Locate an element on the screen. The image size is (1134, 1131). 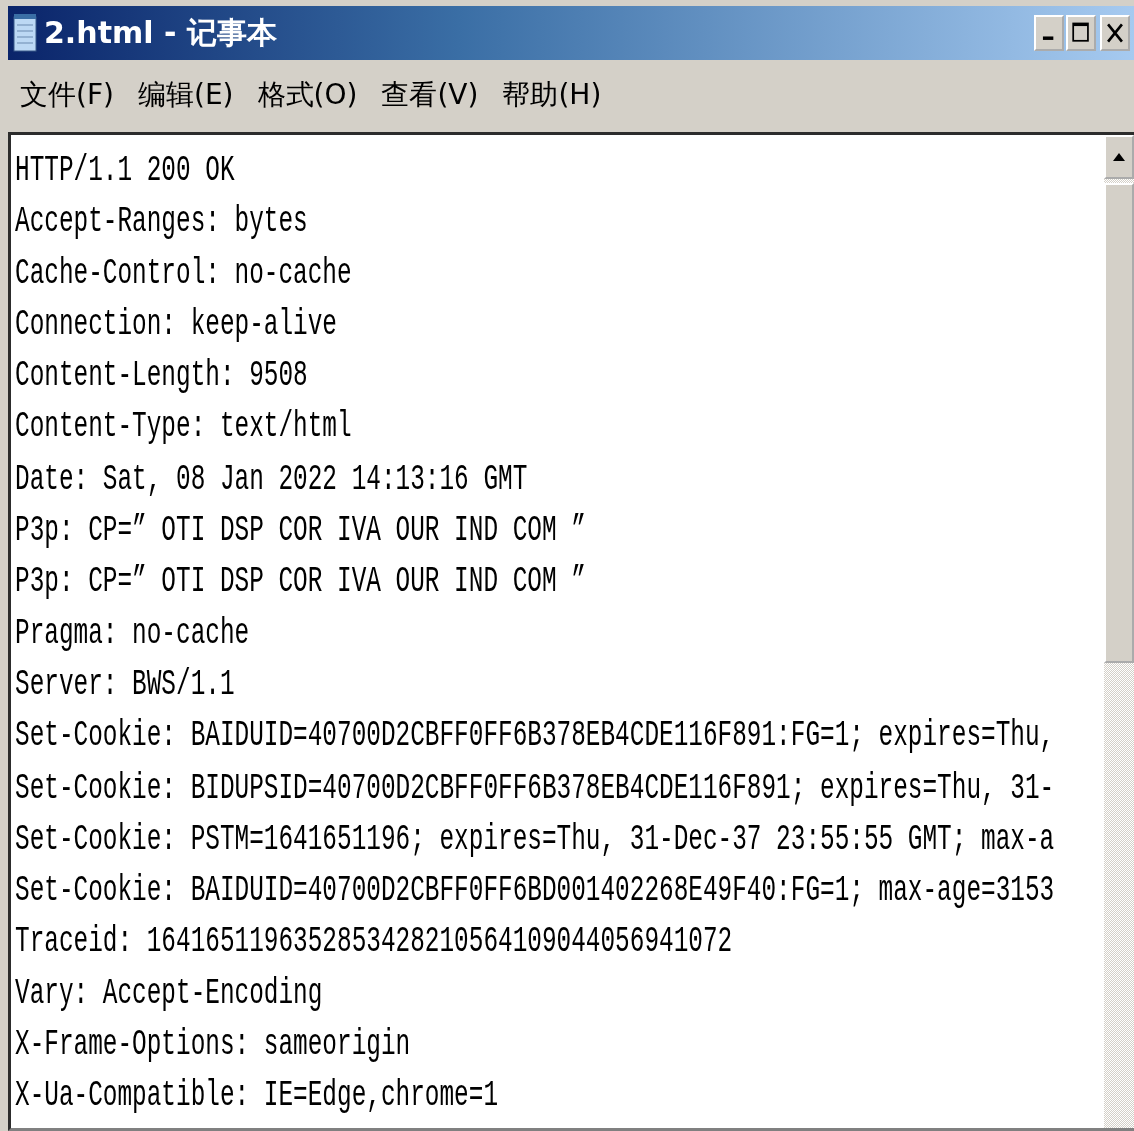
text-line: Pragma: no-cache is located at coordinates (132, 633).